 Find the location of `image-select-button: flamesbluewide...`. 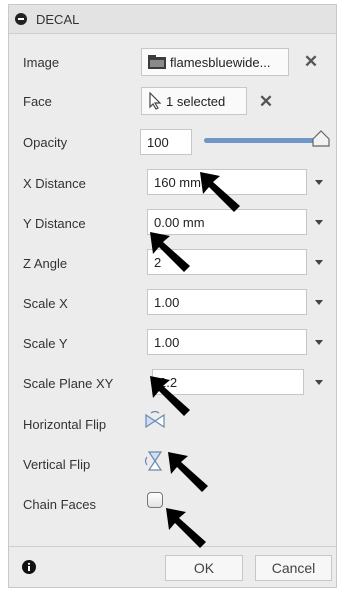

image-select-button: flamesbluewide... is located at coordinates (215, 62).